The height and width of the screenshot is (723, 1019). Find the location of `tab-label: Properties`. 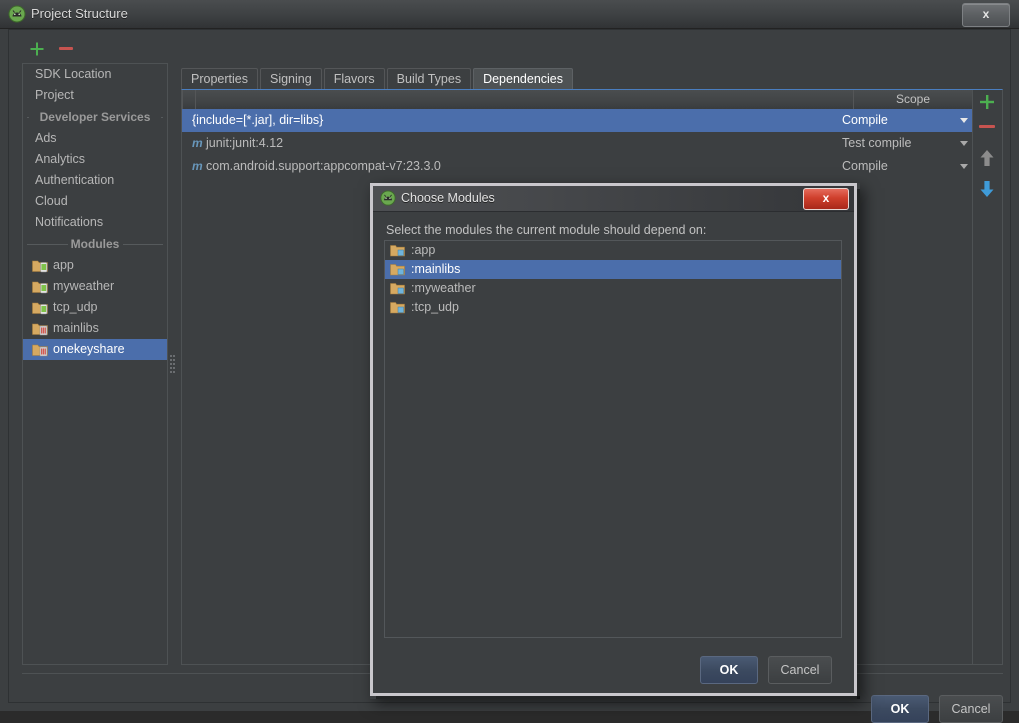

tab-label: Properties is located at coordinates (219, 79).